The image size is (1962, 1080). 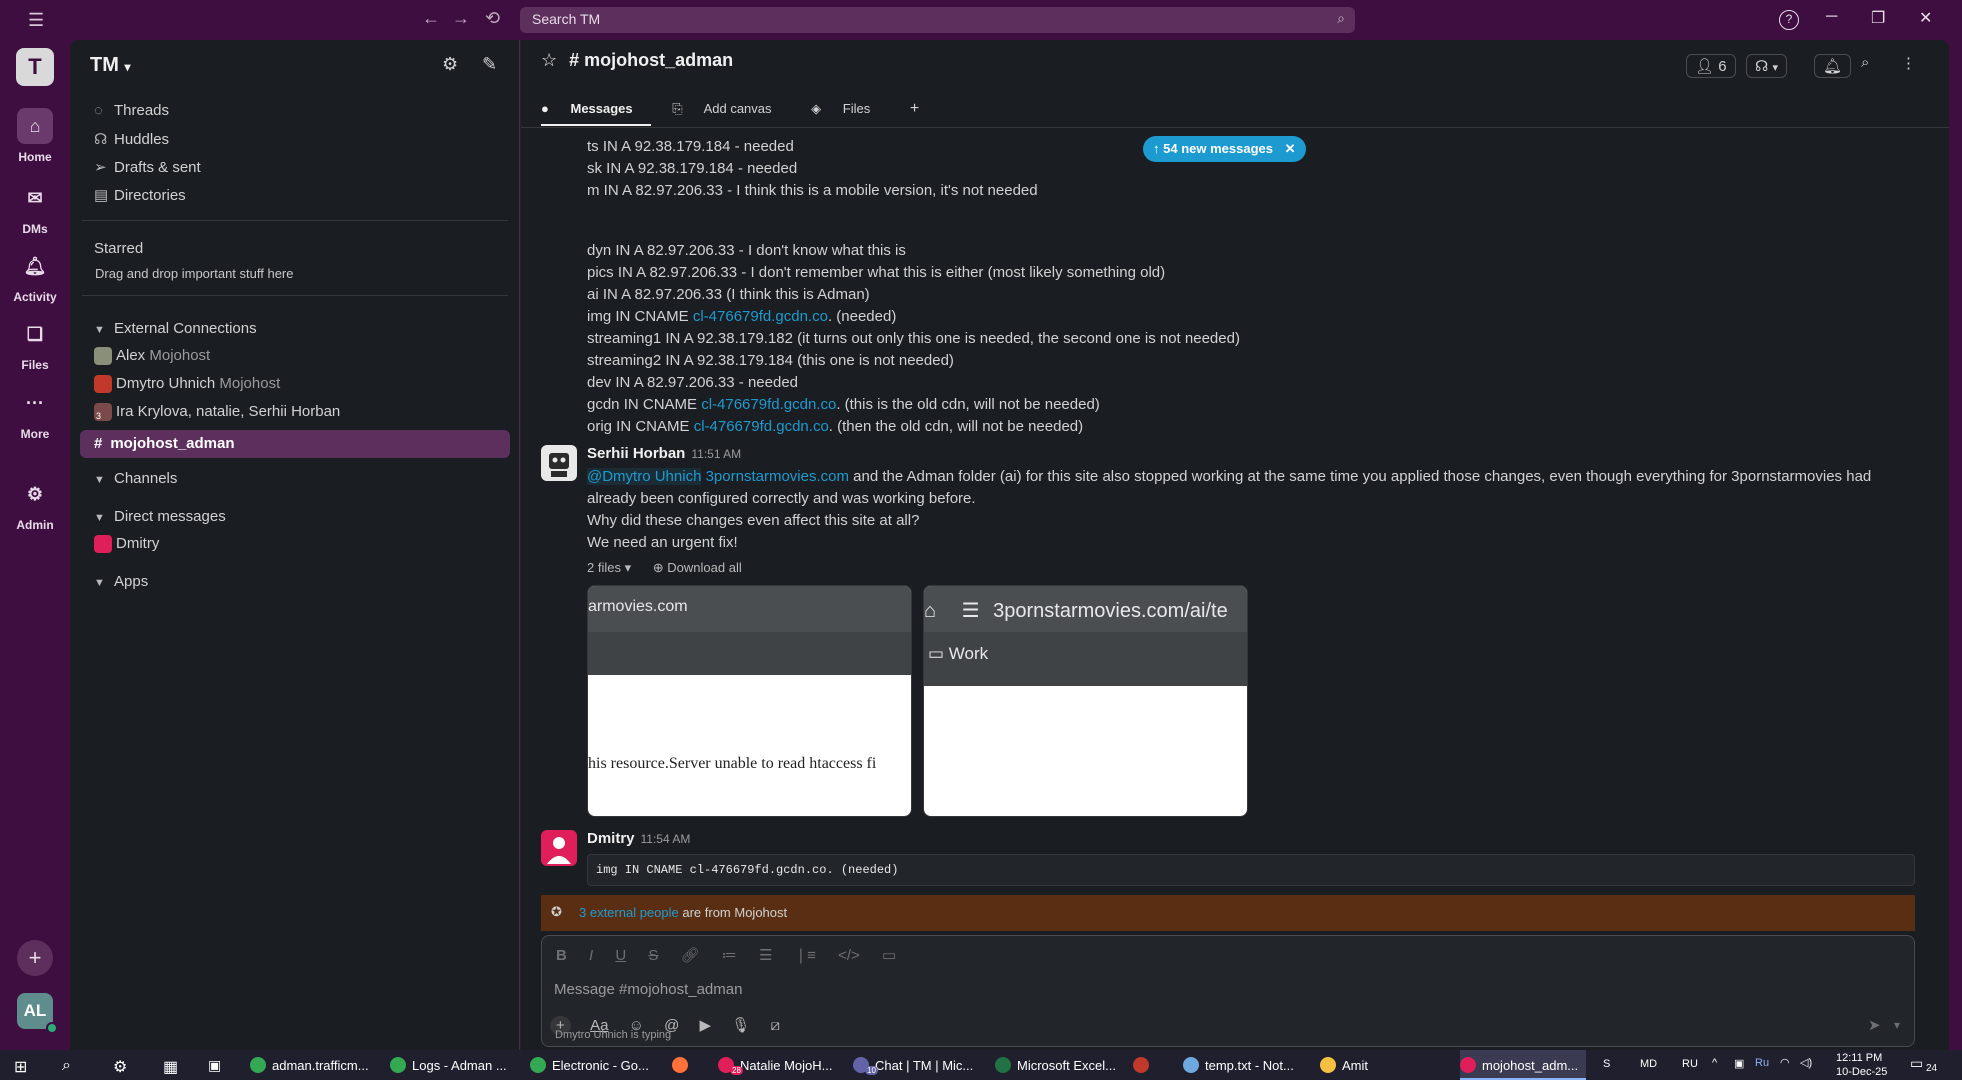 I want to click on history-icon: ⟲, so click(x=492, y=18).